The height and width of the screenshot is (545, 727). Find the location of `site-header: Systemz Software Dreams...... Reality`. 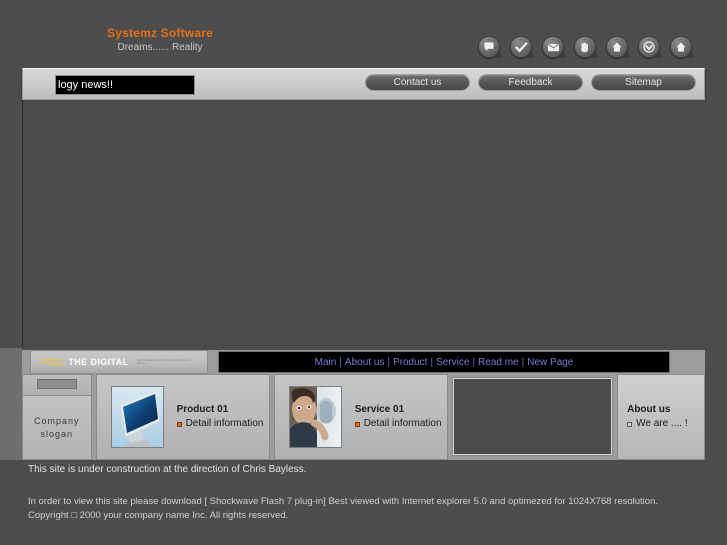

site-header: Systemz Software Dreams...... Reality is located at coordinates (363, 34).